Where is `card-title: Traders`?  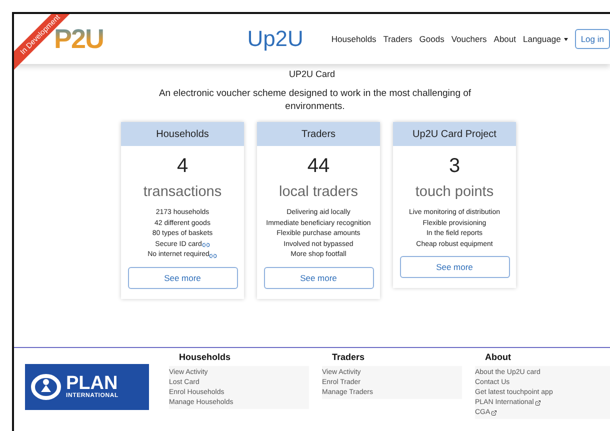 card-title: Traders is located at coordinates (318, 134).